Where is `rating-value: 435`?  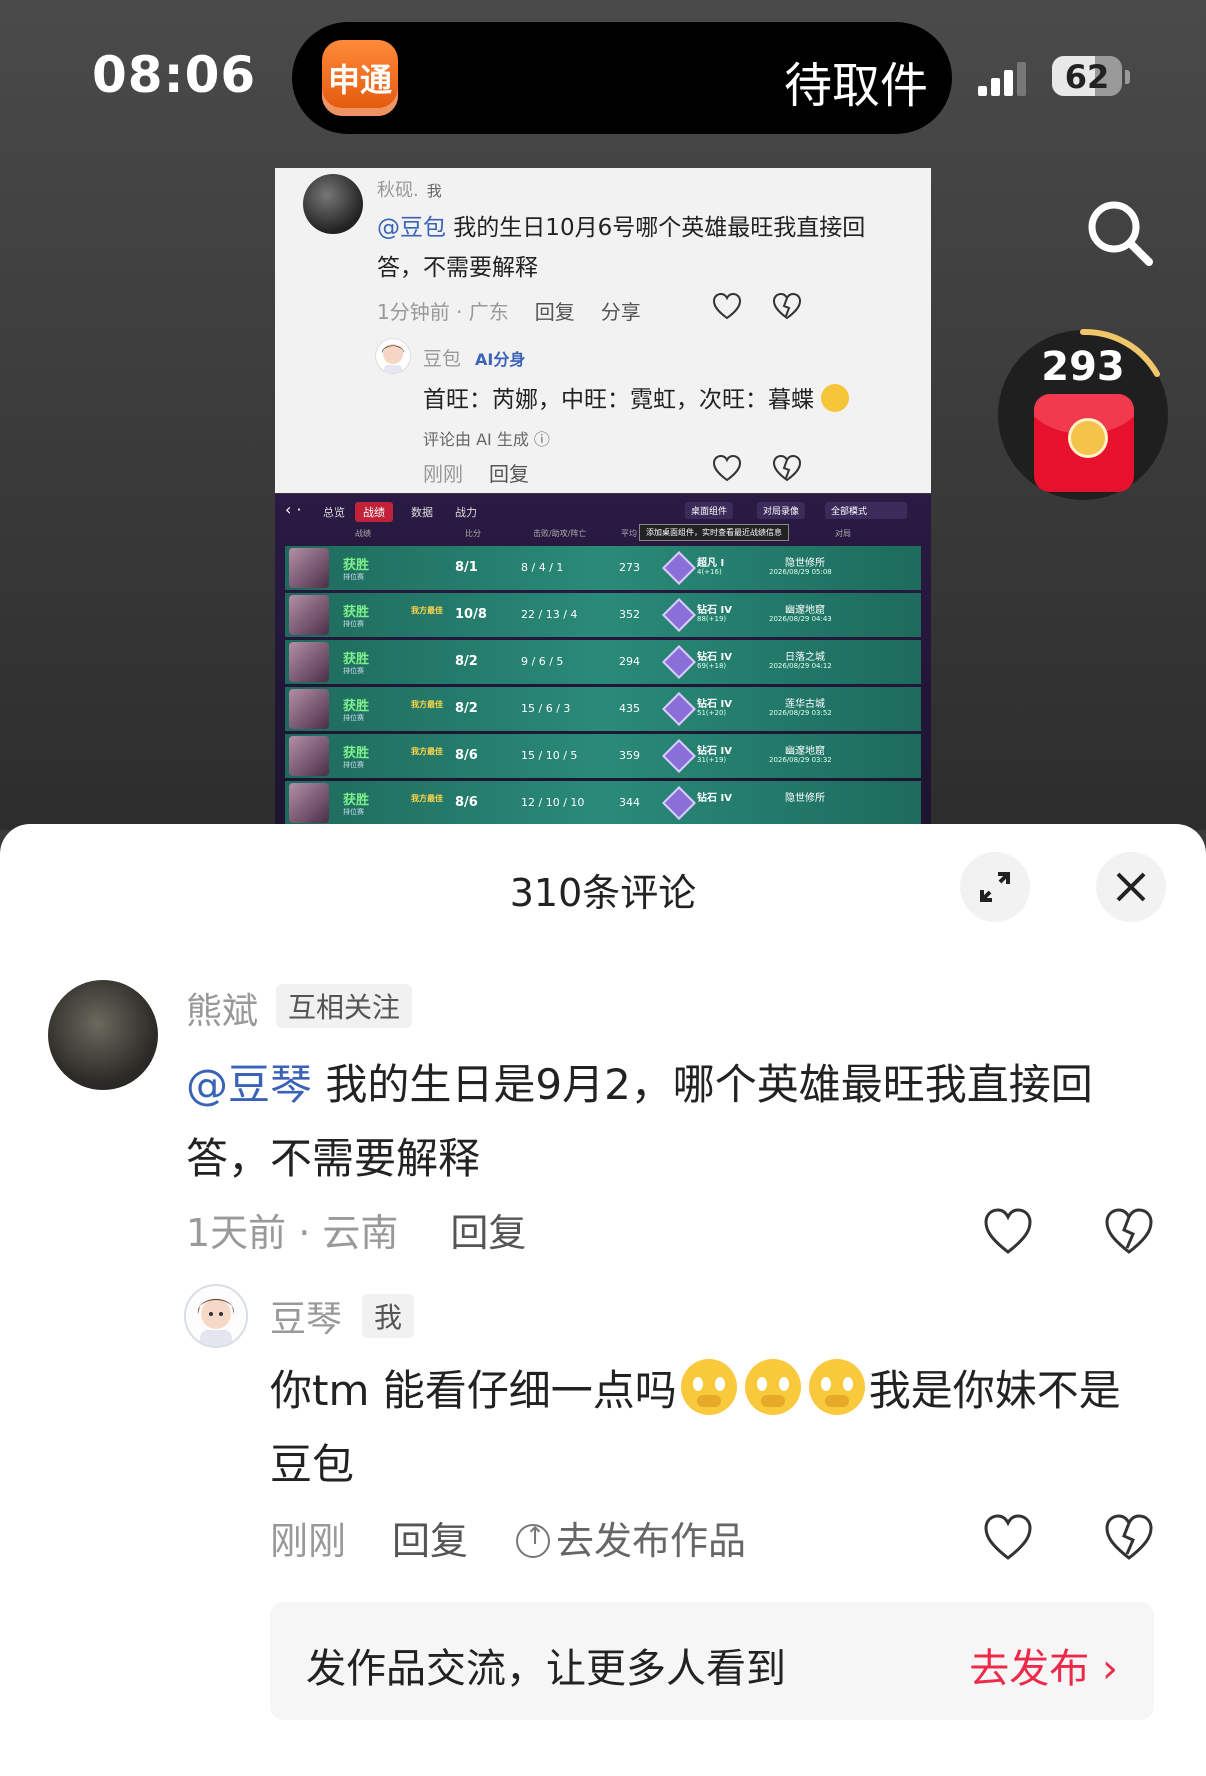
rating-value: 435 is located at coordinates (629, 708).